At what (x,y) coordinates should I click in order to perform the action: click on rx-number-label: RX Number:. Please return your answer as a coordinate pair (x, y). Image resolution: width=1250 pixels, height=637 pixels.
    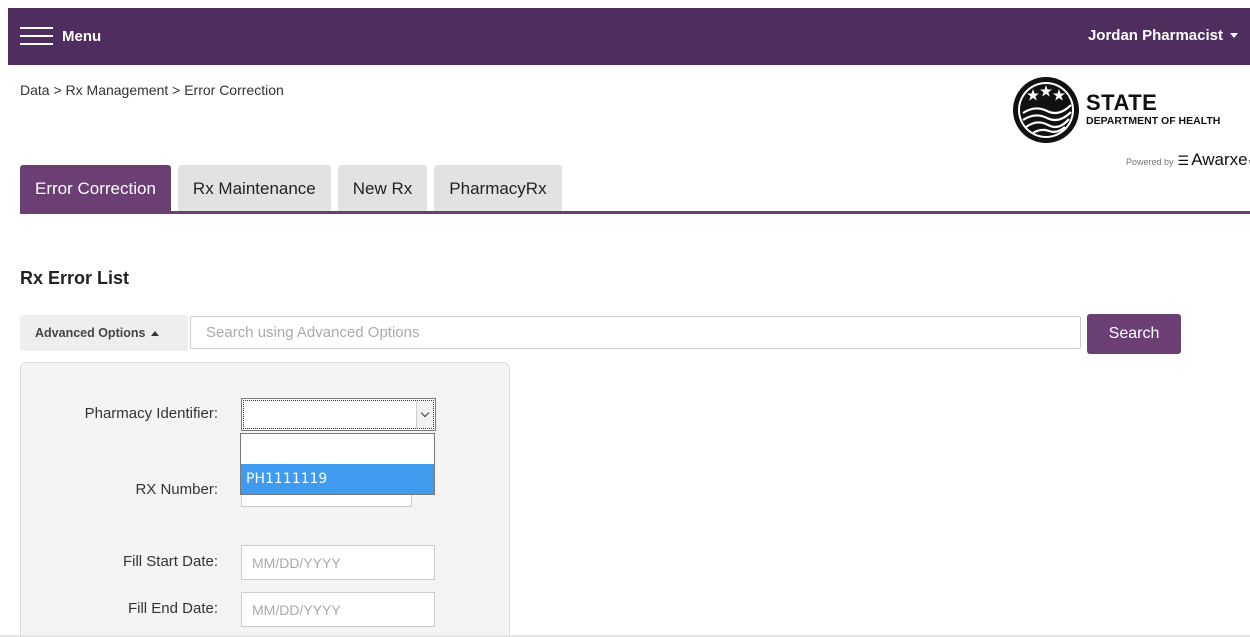
    Looking at the image, I should click on (176, 489).